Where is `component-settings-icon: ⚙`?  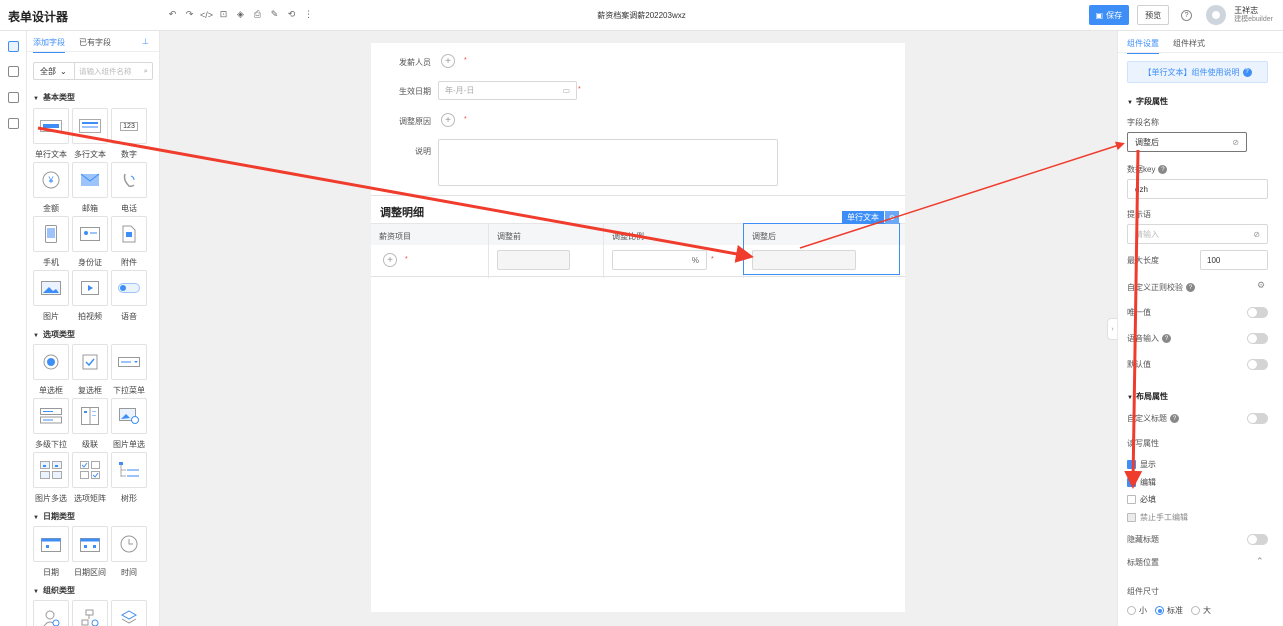
component-settings-icon: ⚙ is located at coordinates (892, 217).